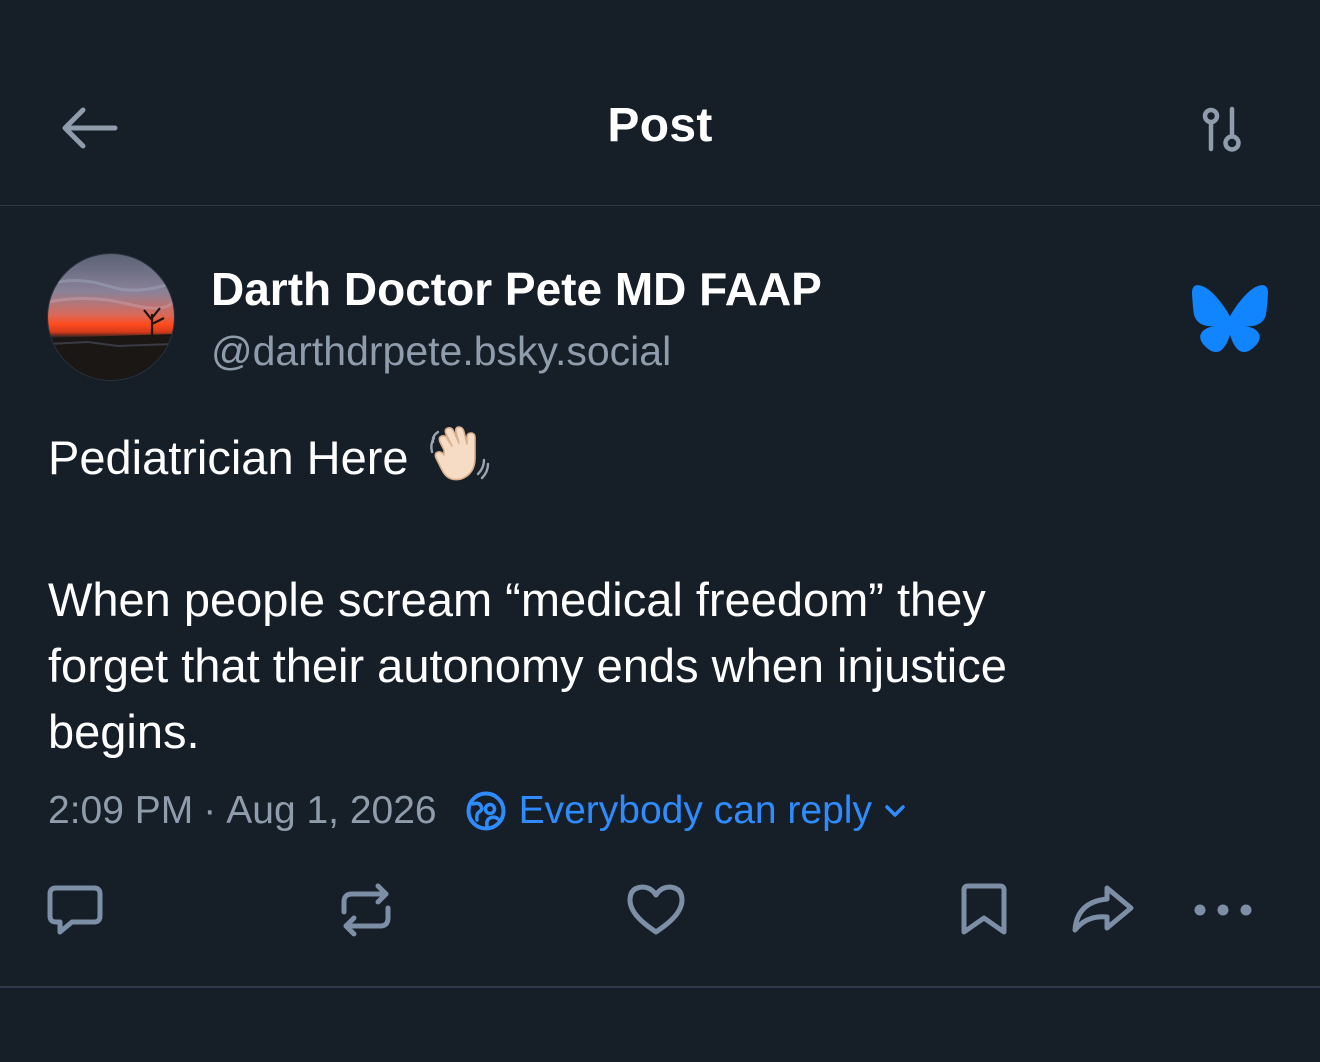 The image size is (1320, 1062). Describe the element at coordinates (516, 289) in the screenshot. I see `author-display-name: Darth Doctor Pete MD FAAP` at that location.